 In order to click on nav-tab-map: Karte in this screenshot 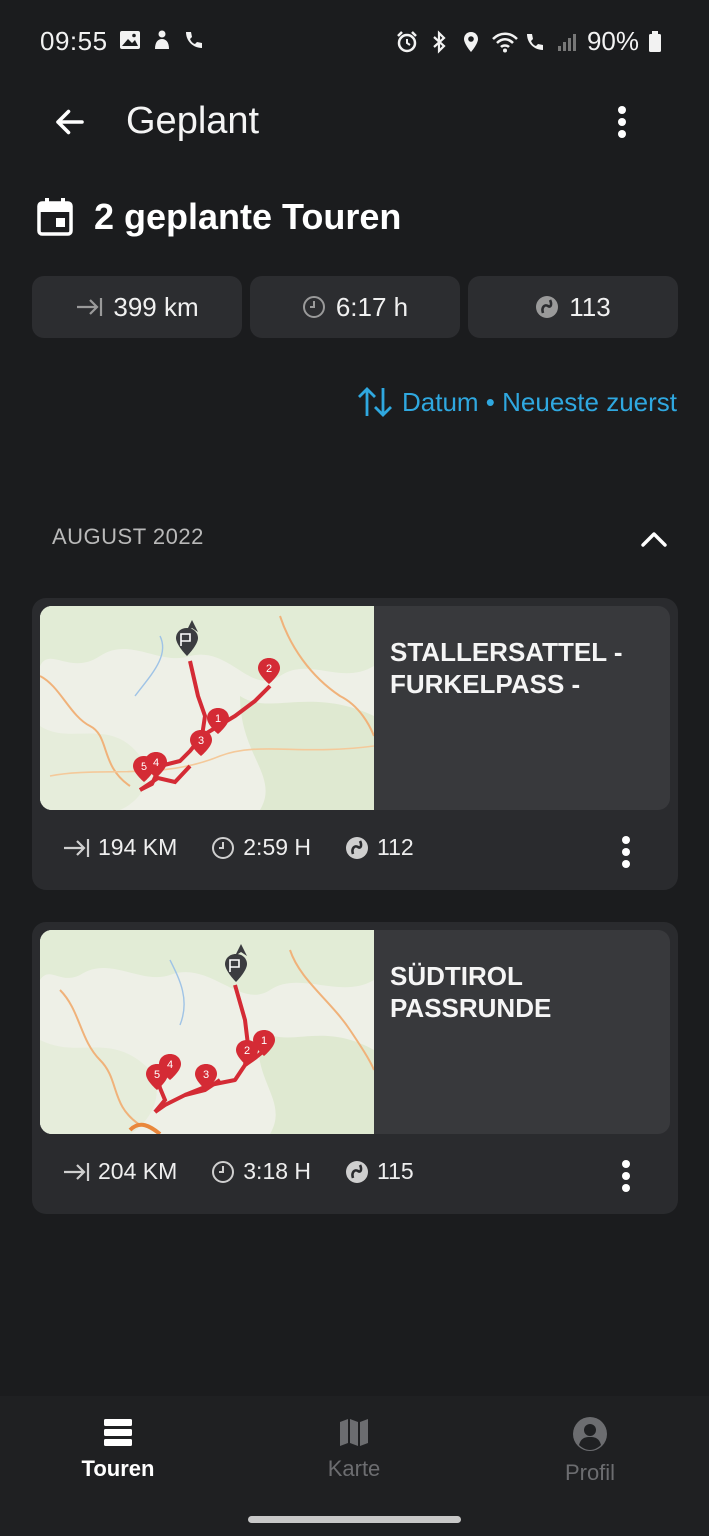, I will do `click(354, 1456)`.